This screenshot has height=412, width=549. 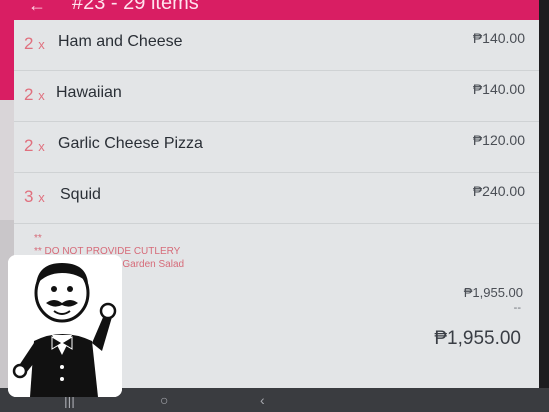 I want to click on item-name: Ham and Cheese, so click(x=120, y=41).